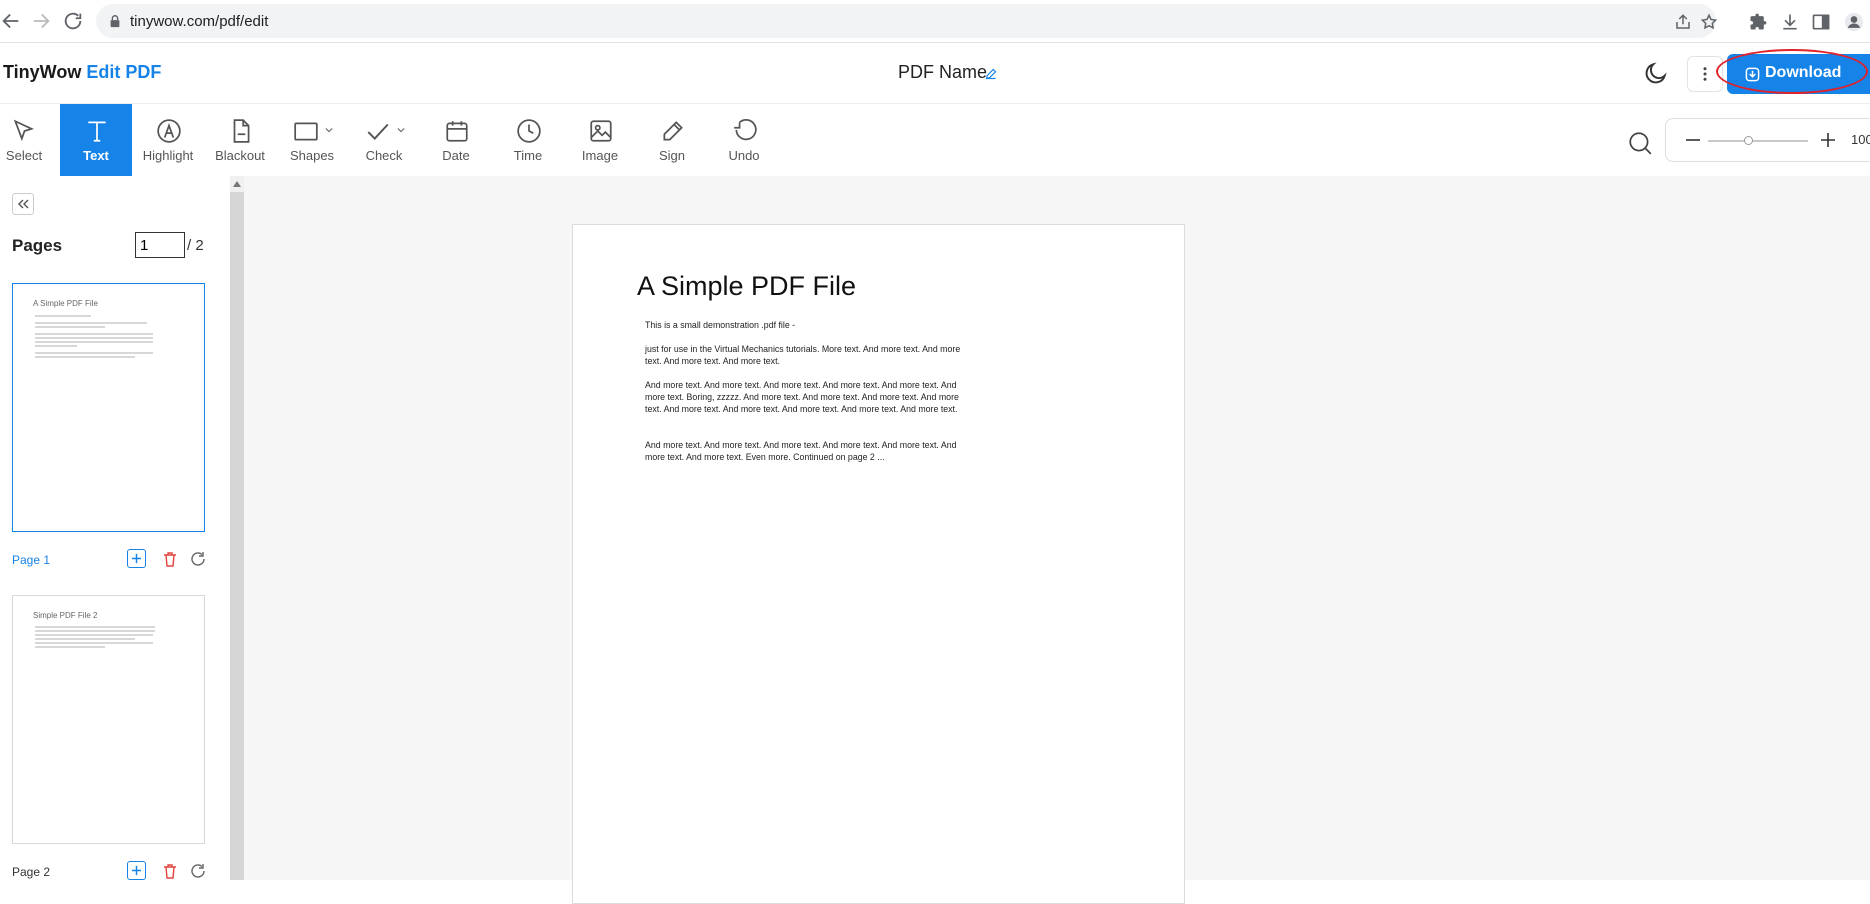 The height and width of the screenshot is (904, 1870). Describe the element at coordinates (1656, 73) in the screenshot. I see `dark-mode-moon-icon` at that location.